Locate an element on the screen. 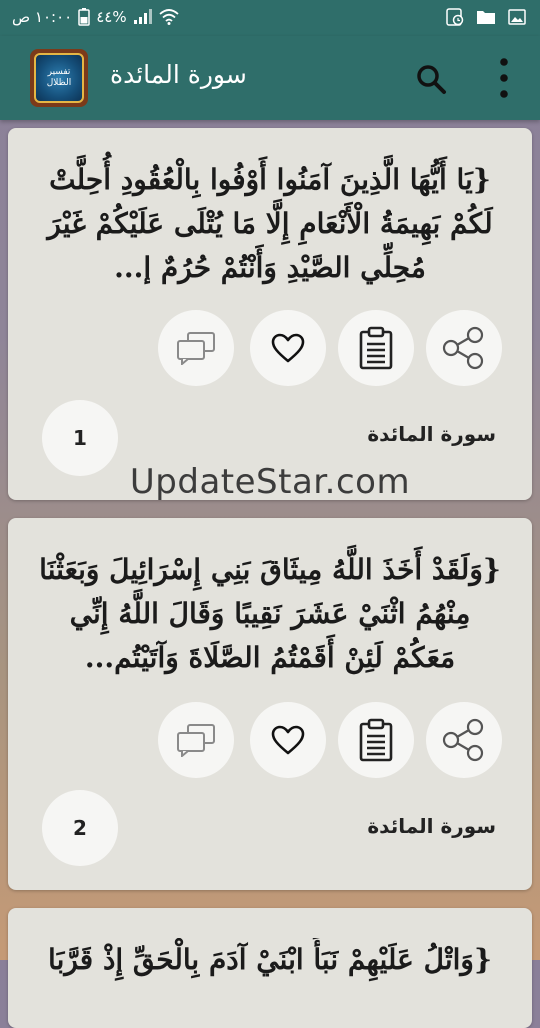 Image resolution: width=540 pixels, height=1028 pixels. app-bar: تفسير الظلال سورة المائدة is located at coordinates (270, 78).